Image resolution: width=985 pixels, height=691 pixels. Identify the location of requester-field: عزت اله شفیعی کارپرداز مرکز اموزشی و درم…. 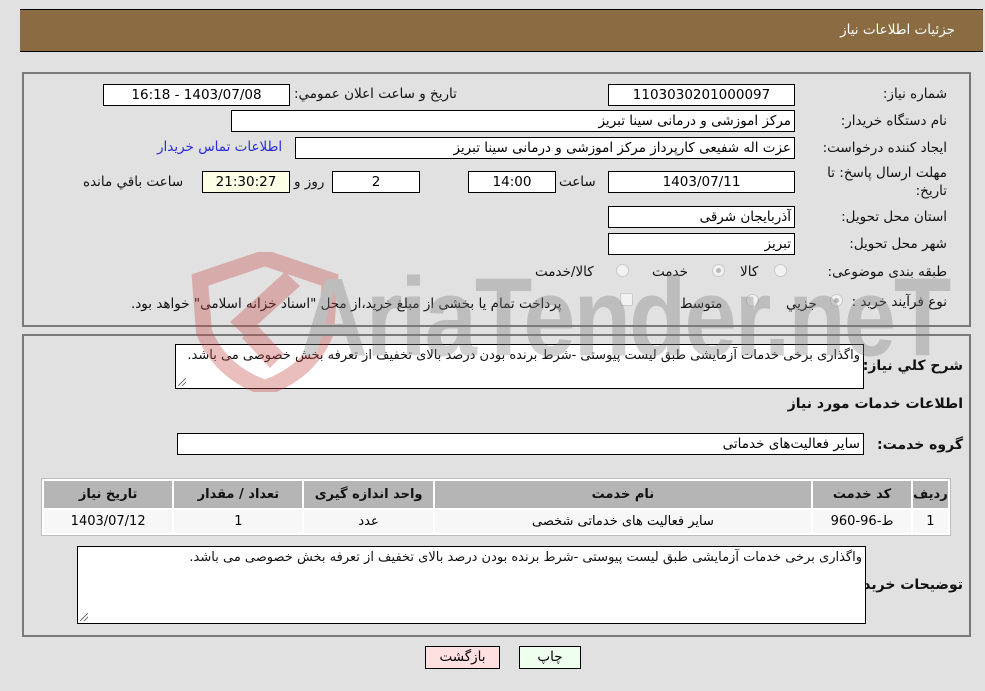
(545, 148).